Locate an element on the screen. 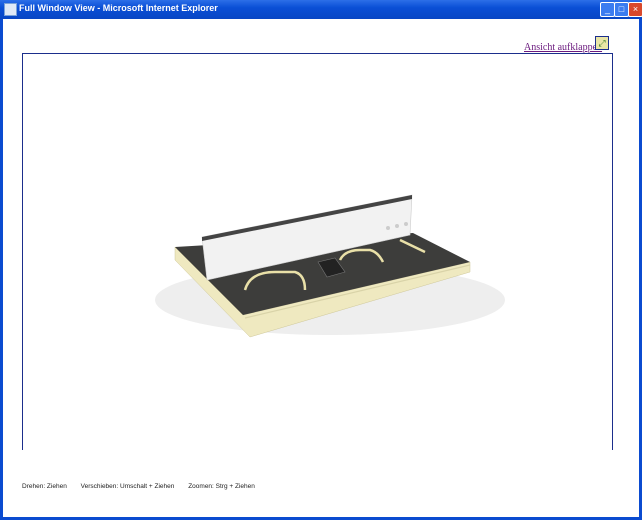  hint-pan: Verschieben: Umschalt + Ziehen is located at coordinates (127, 486).